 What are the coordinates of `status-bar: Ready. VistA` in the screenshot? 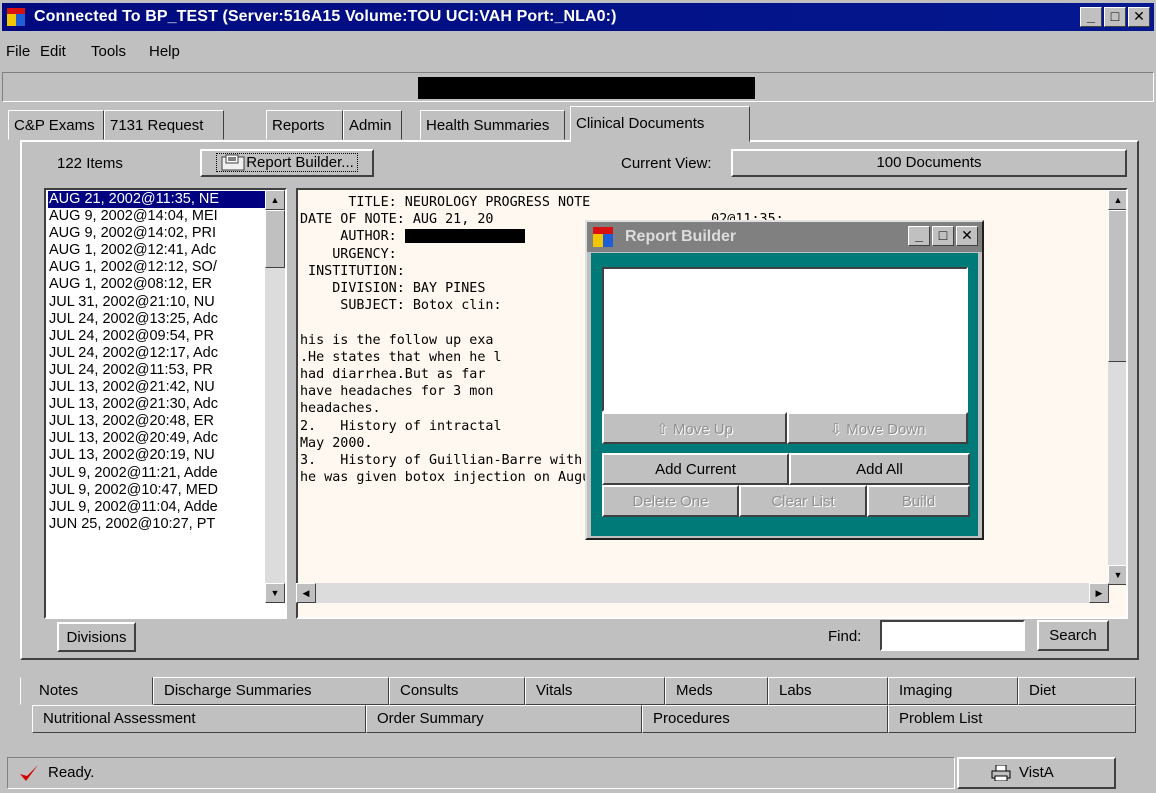 It's located at (578, 772).